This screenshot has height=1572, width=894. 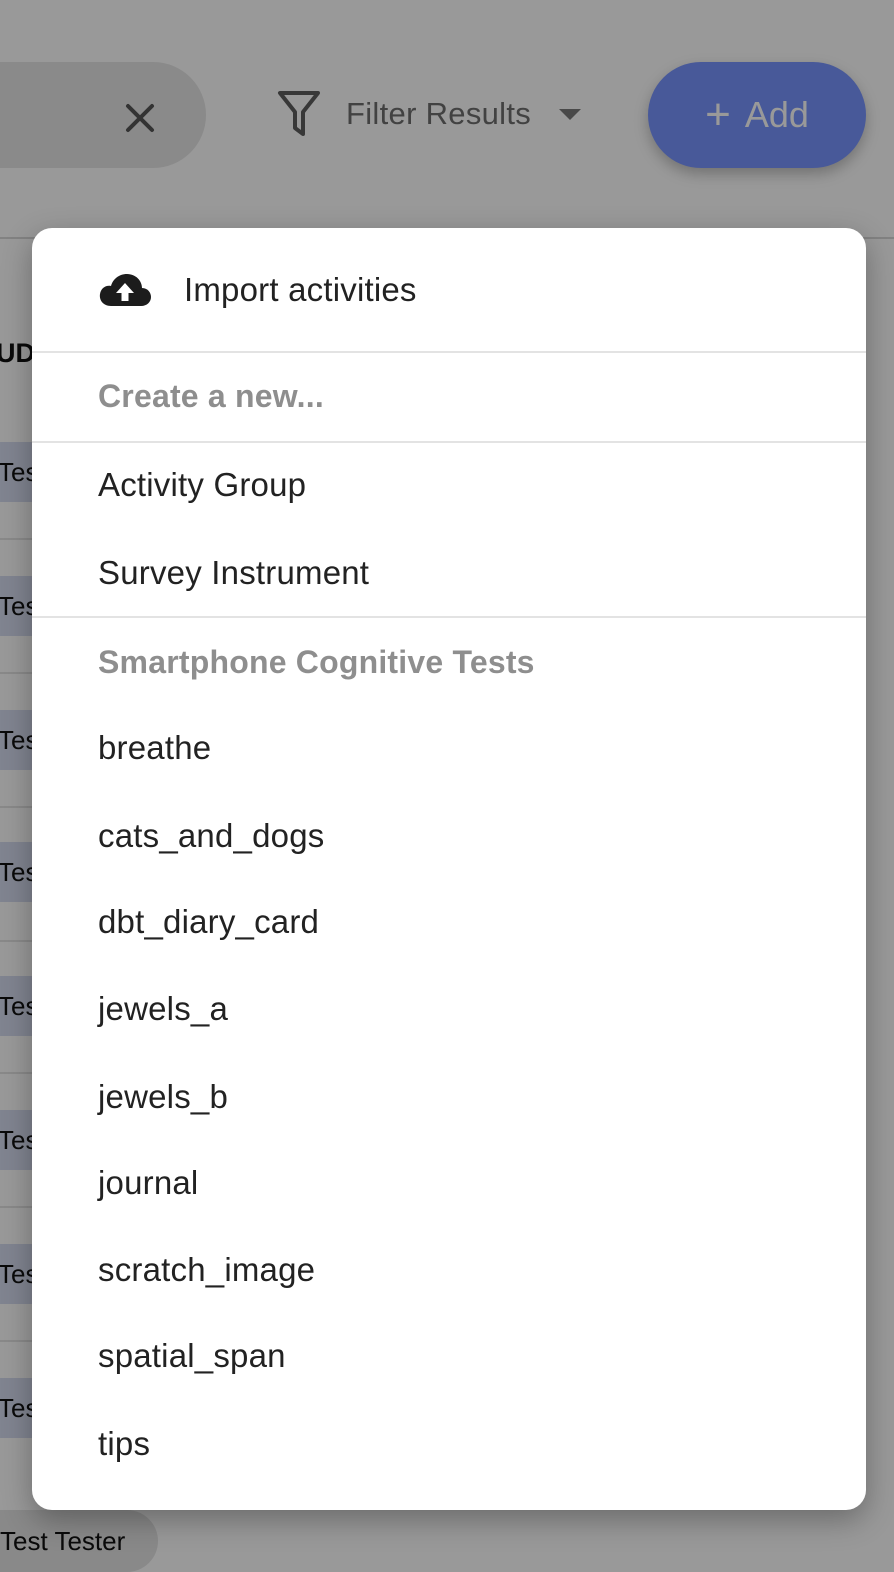 I want to click on menu-item-cats-and-dogs: cats_and_dogs, so click(x=211, y=836).